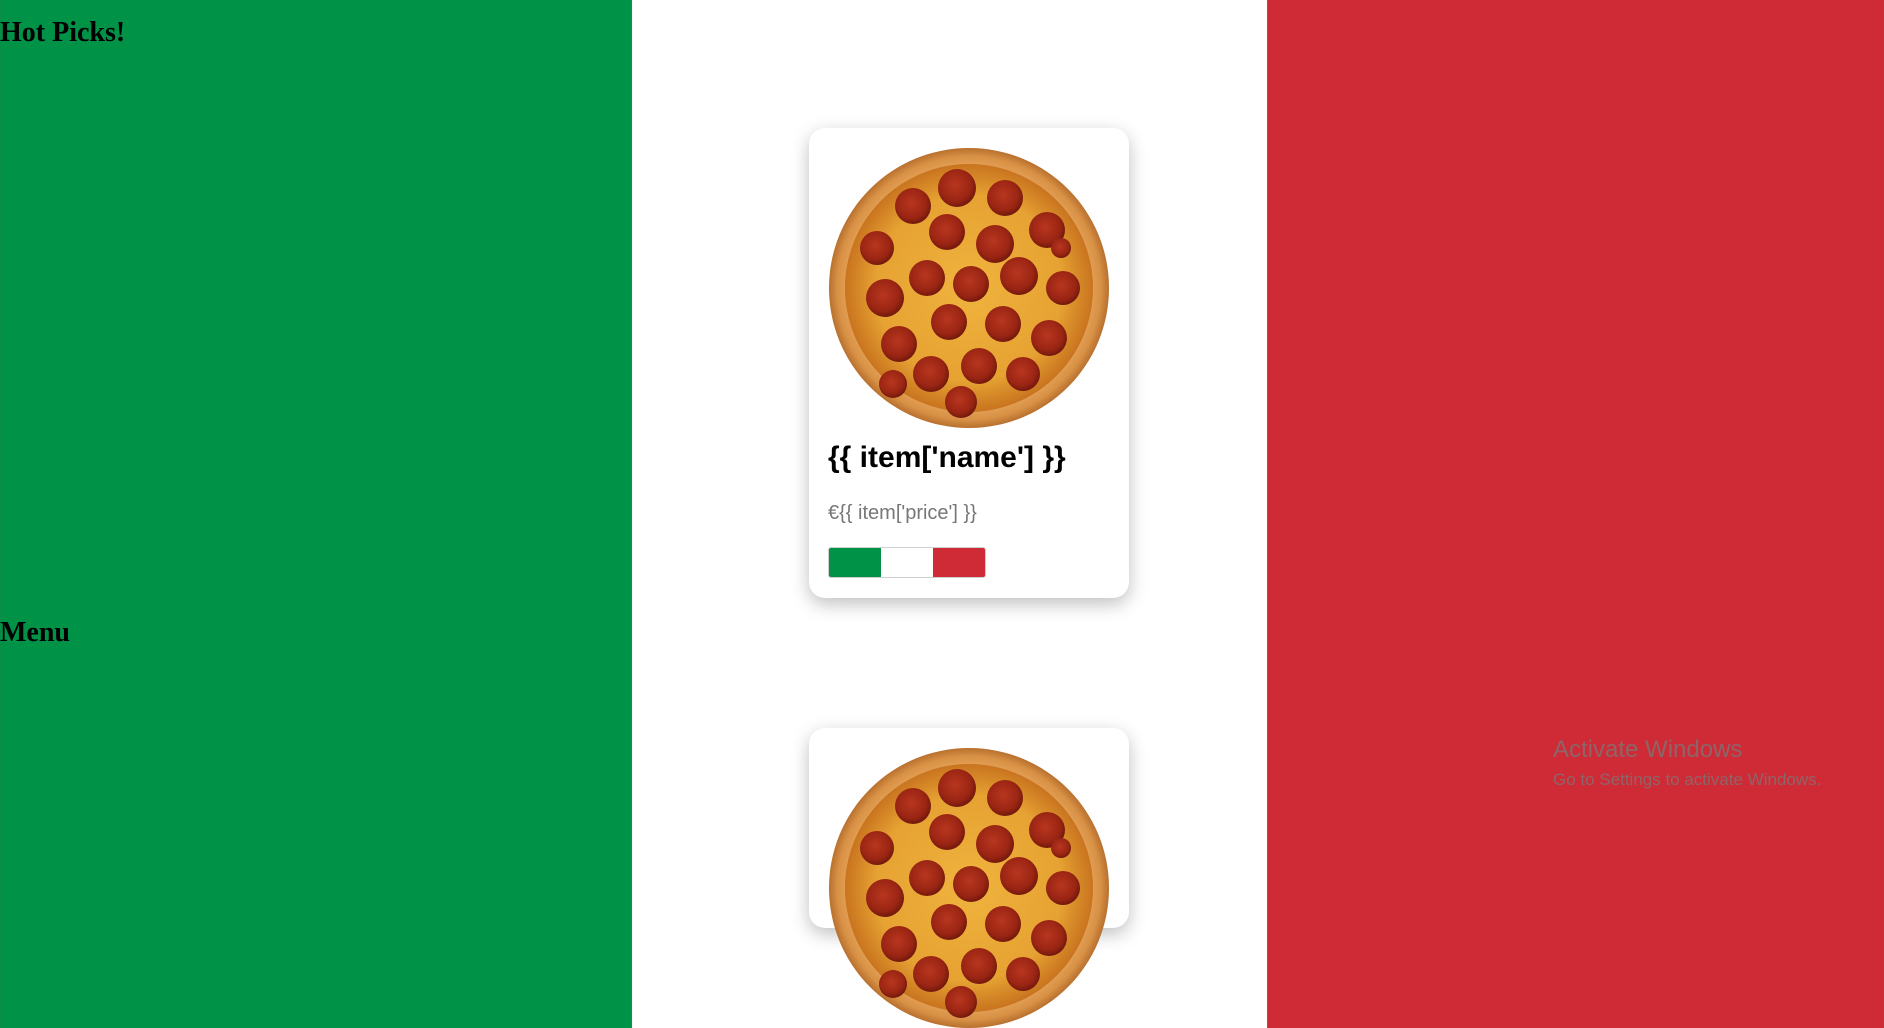 Image resolution: width=1884 pixels, height=1028 pixels. What do you see at coordinates (947, 457) in the screenshot?
I see `item-name: {{ item['name'] }}` at bounding box center [947, 457].